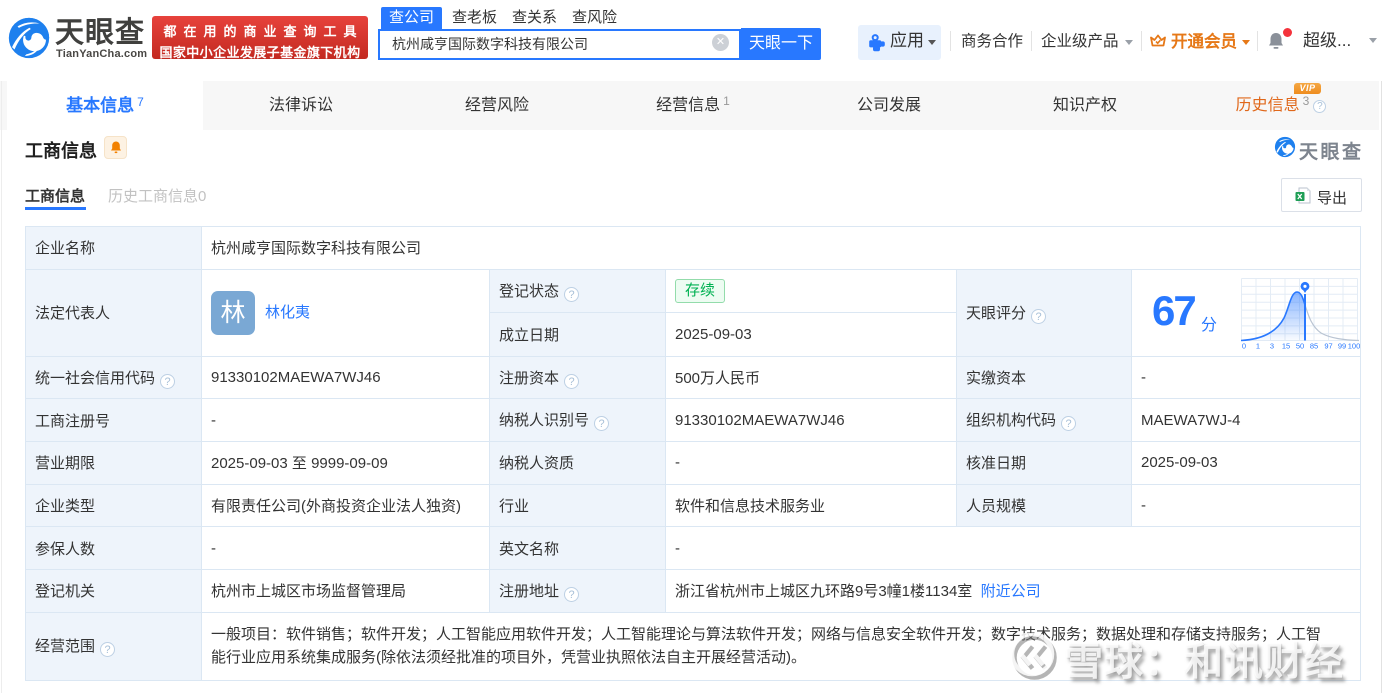 This screenshot has height=693, width=1386. Describe the element at coordinates (1272, 345) in the screenshot. I see `svg-text: 3` at that location.